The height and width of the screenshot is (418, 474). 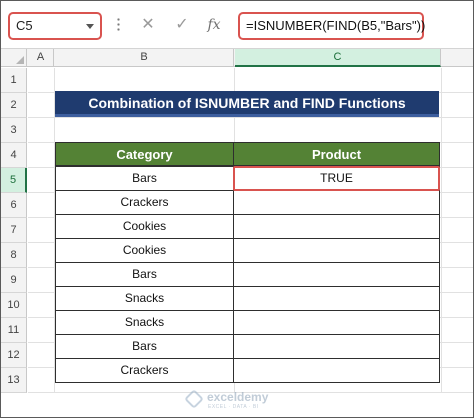 What do you see at coordinates (14, 205) in the screenshot?
I see `row-header: 6` at bounding box center [14, 205].